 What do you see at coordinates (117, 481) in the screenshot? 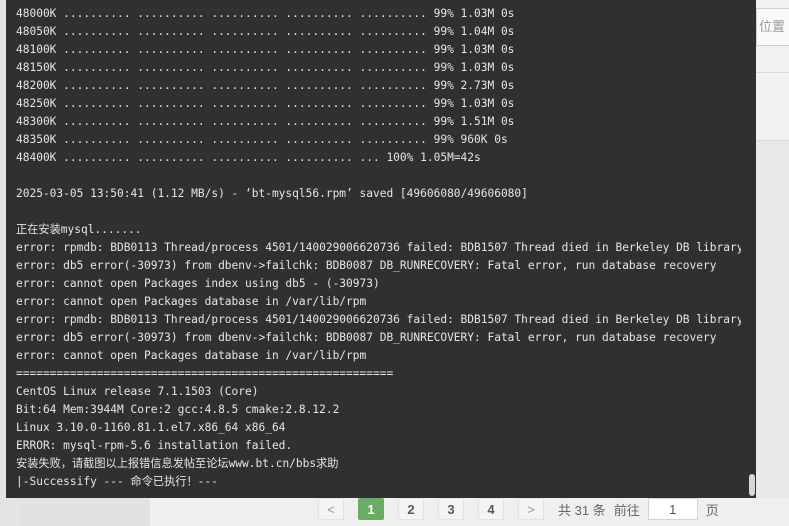
I see `terminal-line: |-Successify --- 命令已执行！---` at bounding box center [117, 481].